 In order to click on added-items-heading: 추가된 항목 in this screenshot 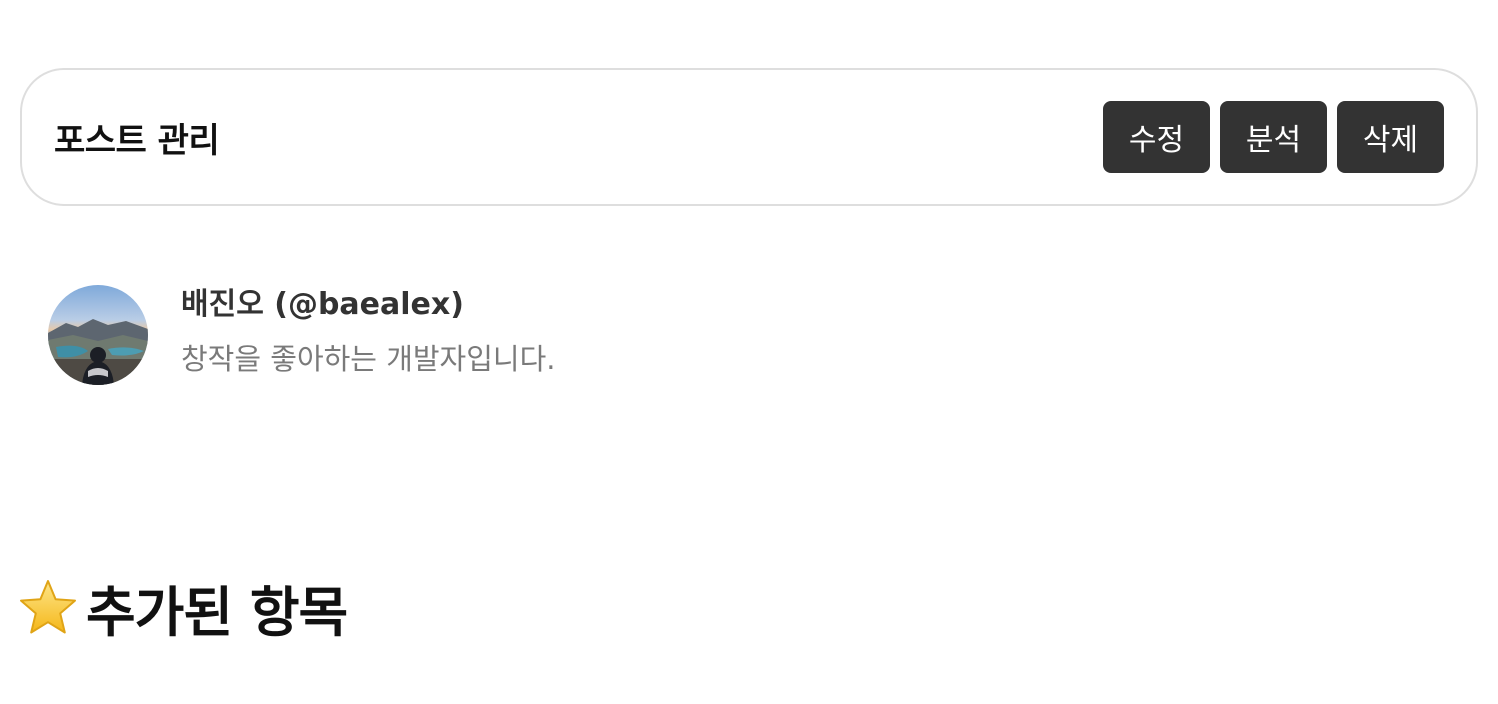, I will do `click(183, 607)`.